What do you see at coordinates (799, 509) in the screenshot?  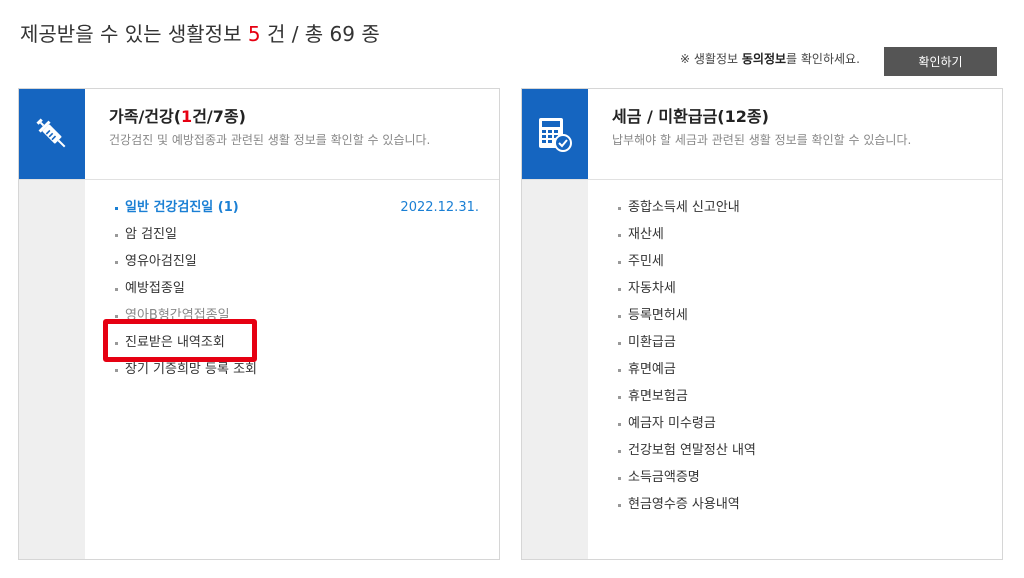 I see `list-item: 현금영수증 사용내역` at bounding box center [799, 509].